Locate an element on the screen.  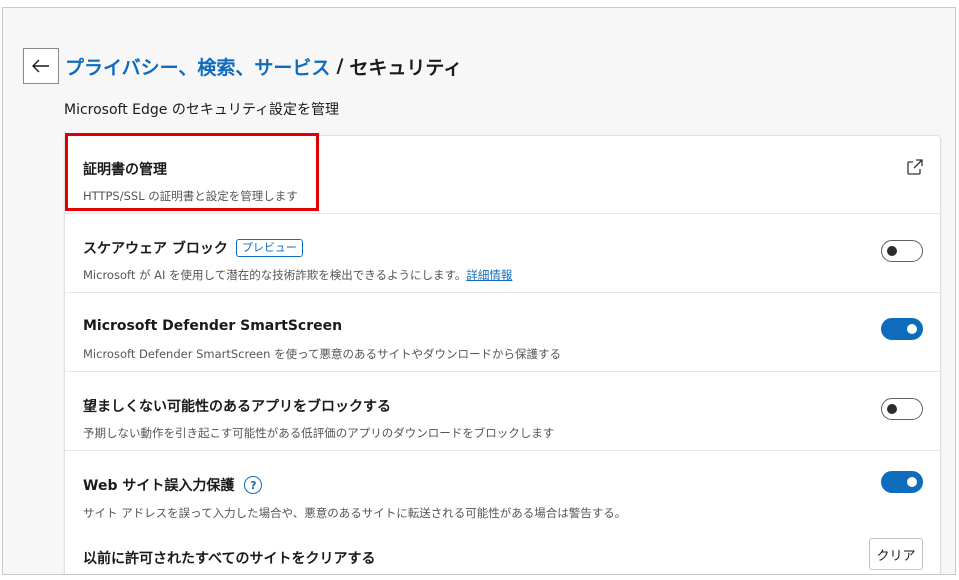
clear-button: クリア is located at coordinates (896, 554).